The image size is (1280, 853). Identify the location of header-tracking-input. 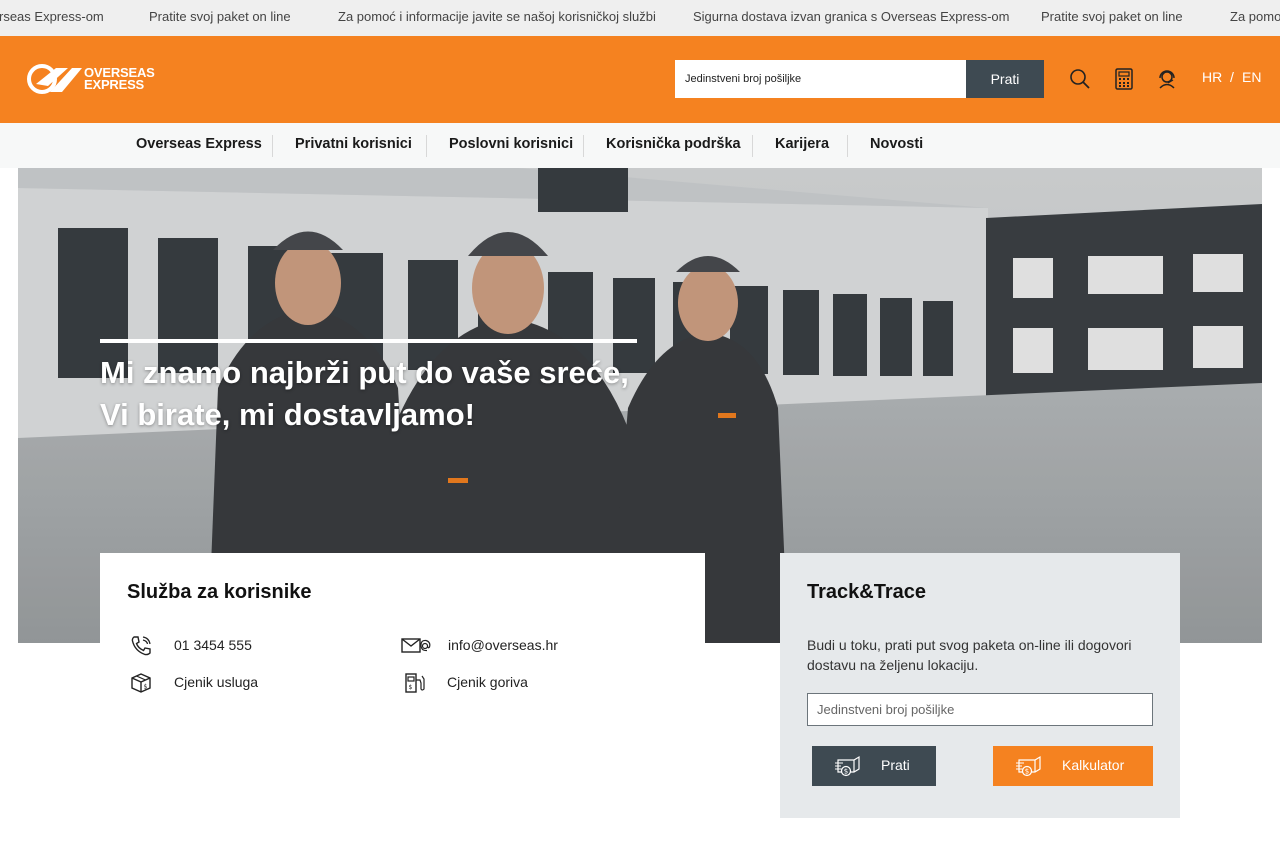
(820, 79).